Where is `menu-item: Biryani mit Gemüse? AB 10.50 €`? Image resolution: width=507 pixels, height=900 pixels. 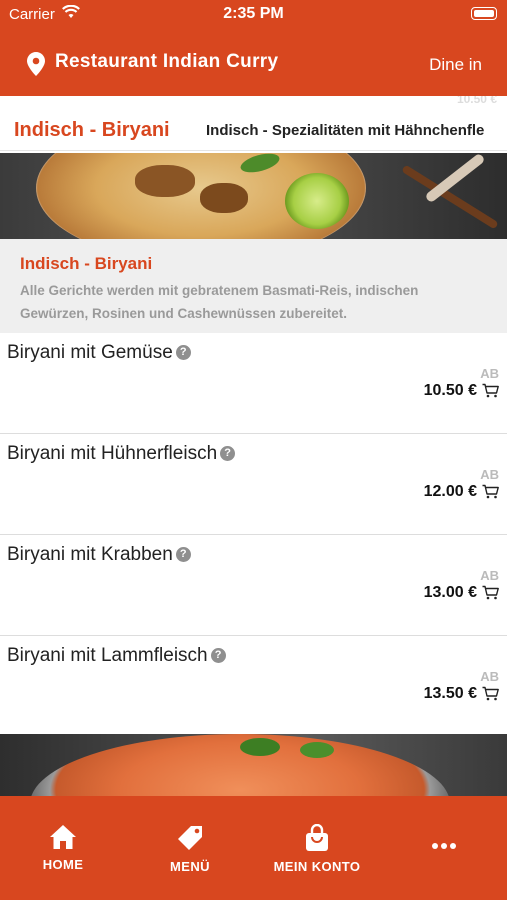
menu-item: Biryani mit Gemüse? AB 10.50 € is located at coordinates (253, 383).